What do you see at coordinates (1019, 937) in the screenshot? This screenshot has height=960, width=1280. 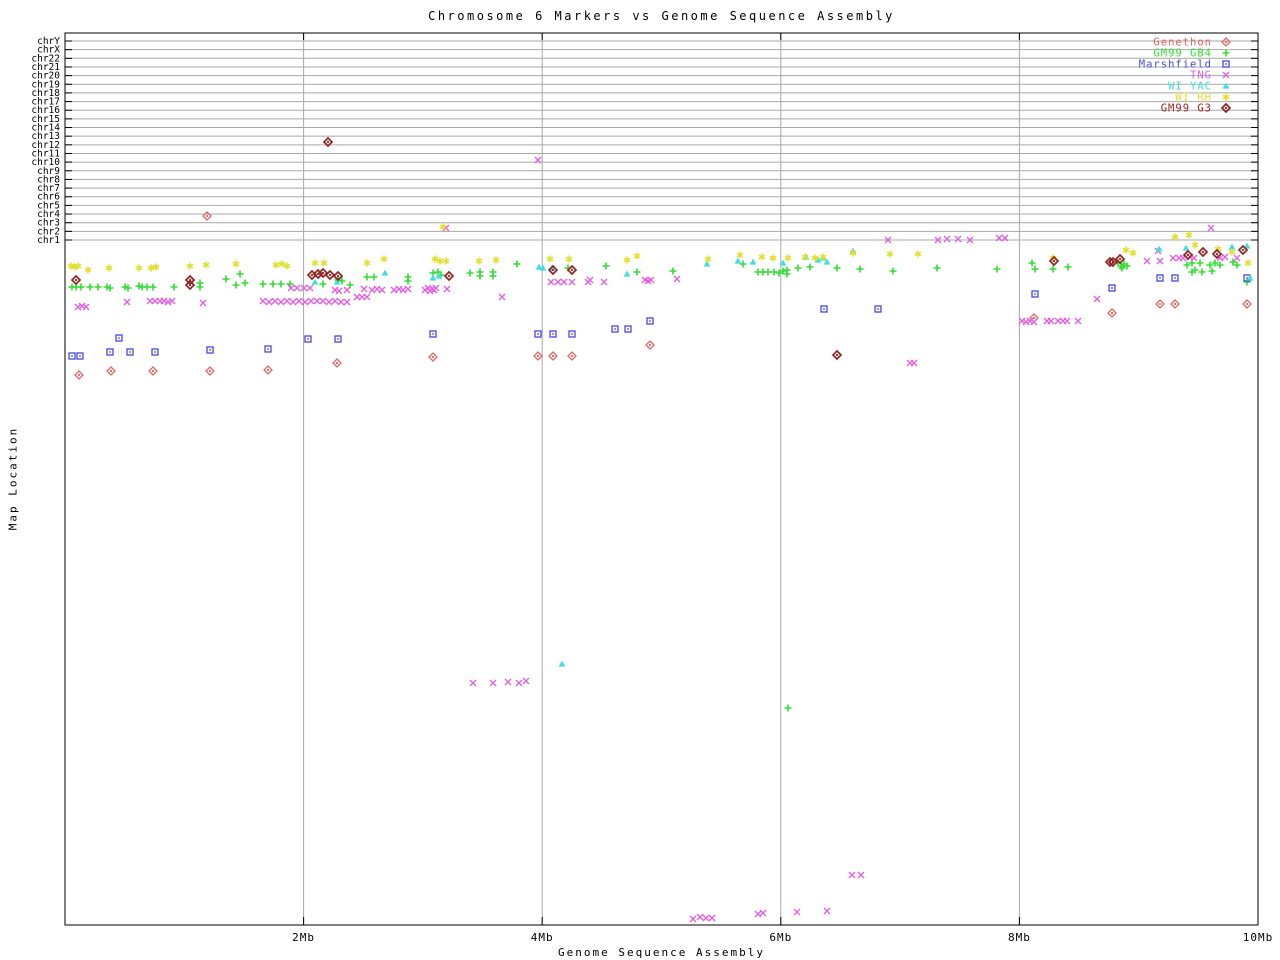 I see `x-tick-label-8Mb: 8Mb` at bounding box center [1019, 937].